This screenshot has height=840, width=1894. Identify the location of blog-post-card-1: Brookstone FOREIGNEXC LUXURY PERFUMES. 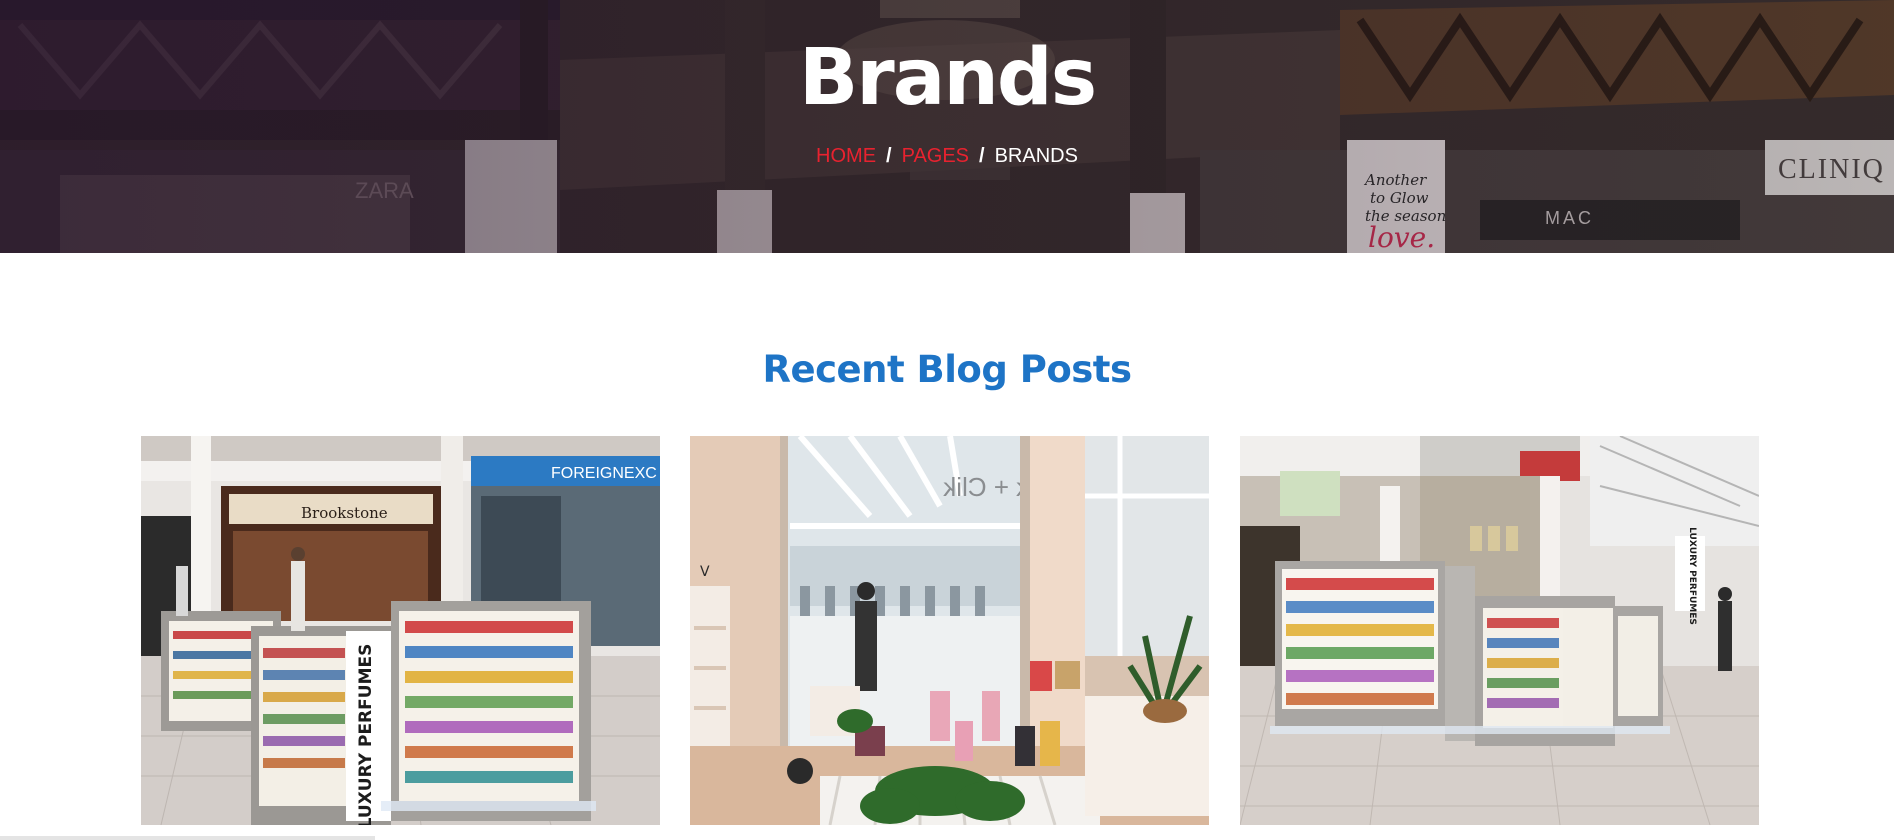
(400, 630).